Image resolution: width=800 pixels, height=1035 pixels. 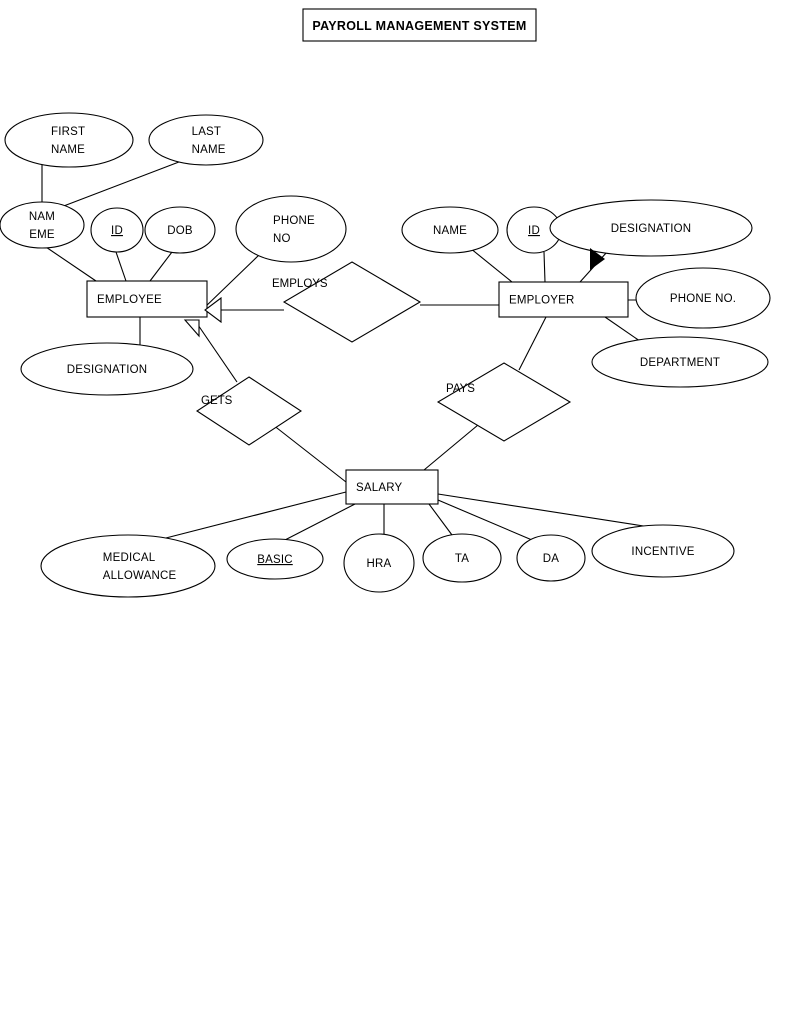 I want to click on relationship-pays: PAYS, so click(x=504, y=402).